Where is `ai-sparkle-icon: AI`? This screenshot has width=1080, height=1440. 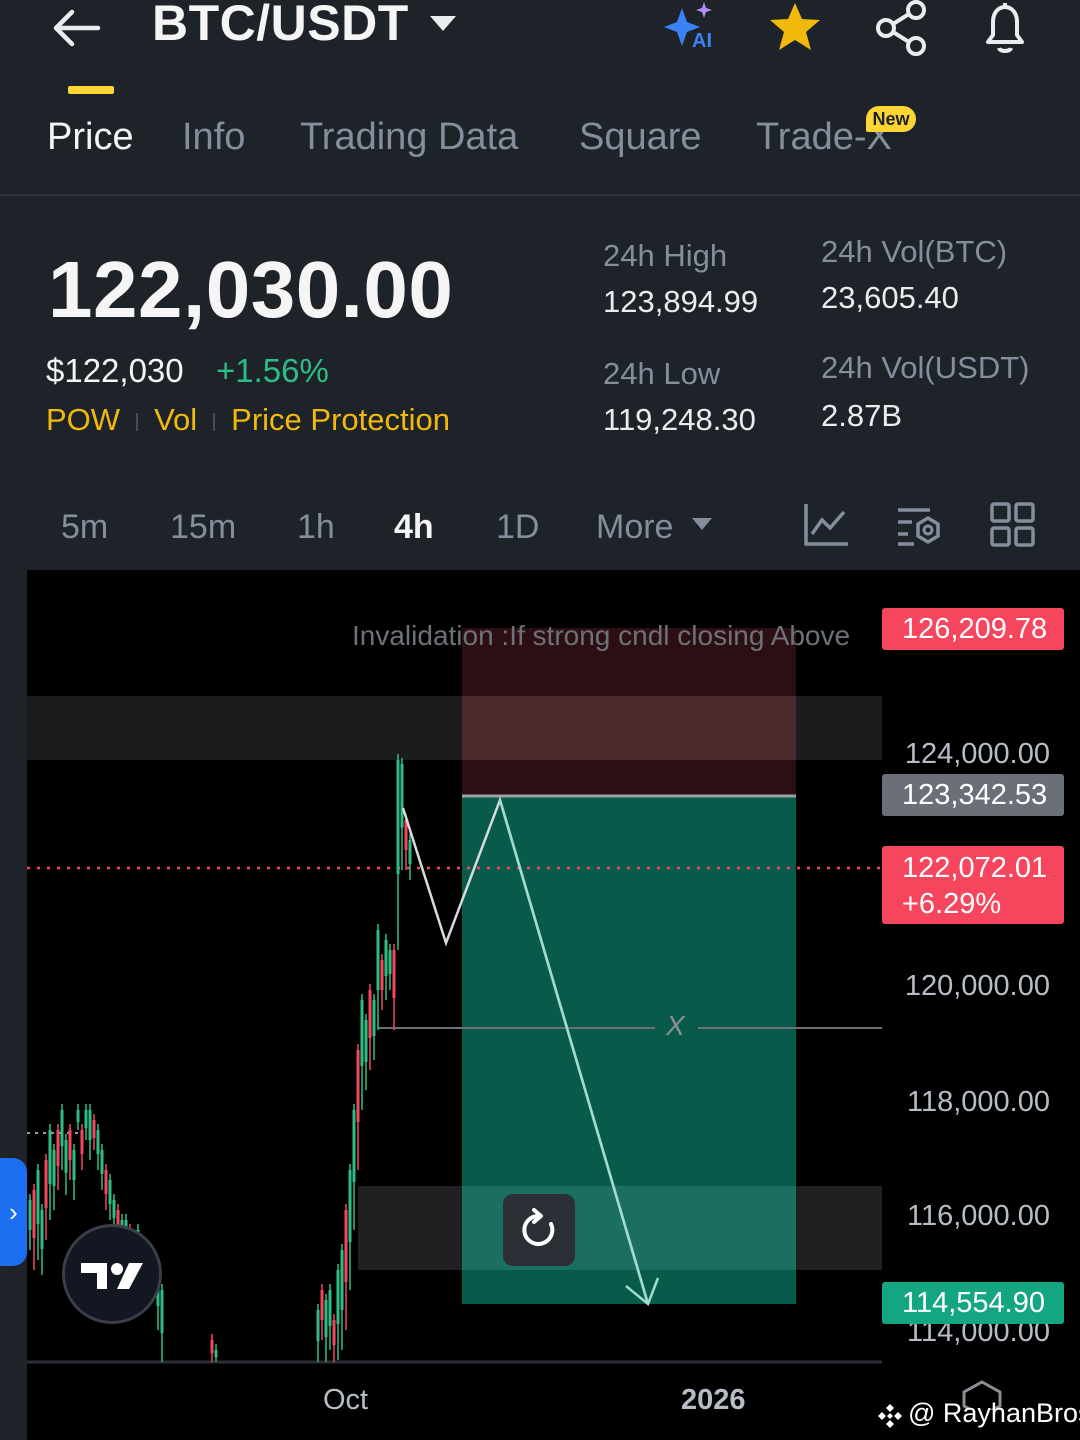
ai-sparkle-icon: AI is located at coordinates (689, 28).